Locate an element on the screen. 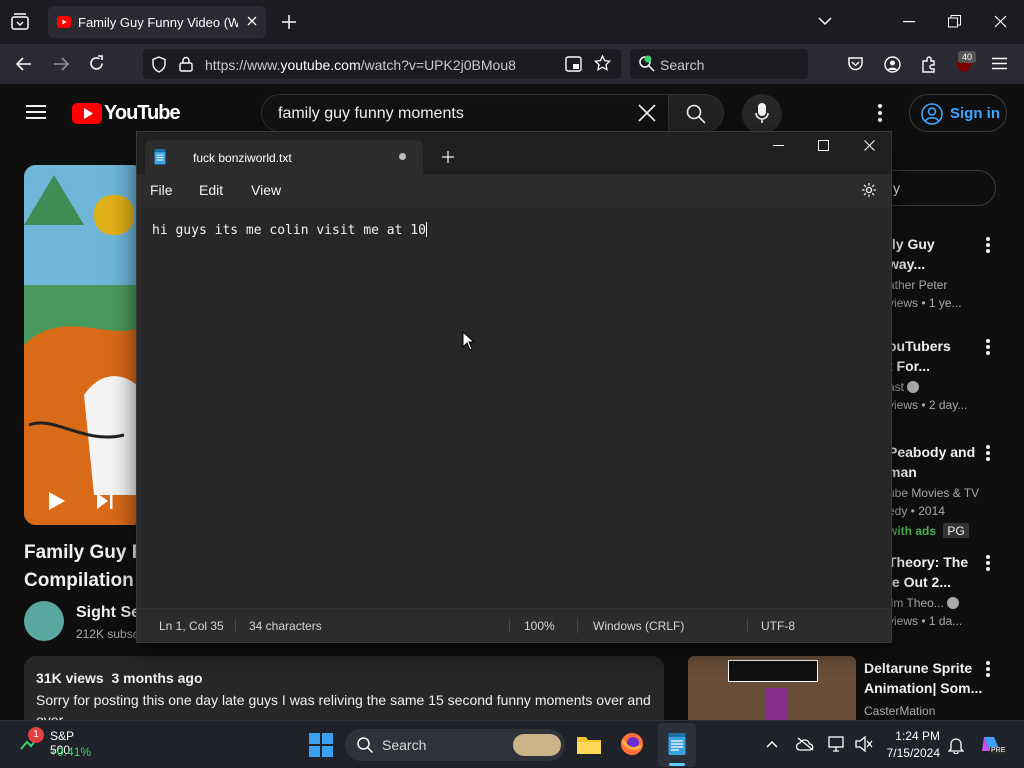  video-player is located at coordinates (84, 345).